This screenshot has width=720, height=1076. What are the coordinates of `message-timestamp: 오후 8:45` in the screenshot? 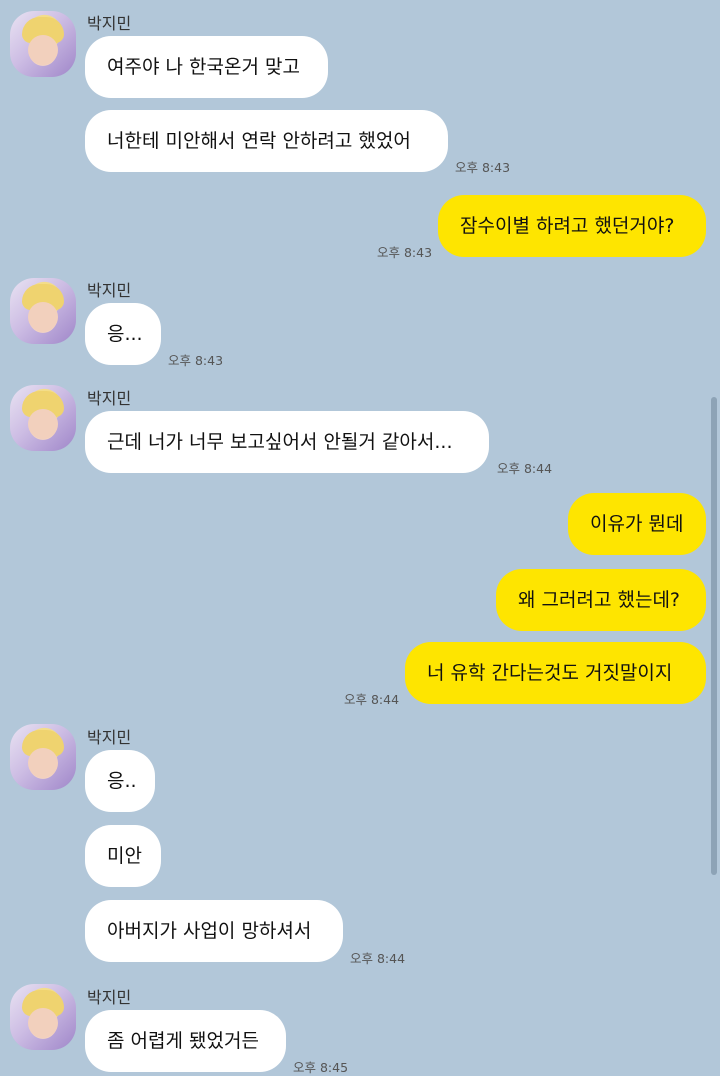 It's located at (321, 1067).